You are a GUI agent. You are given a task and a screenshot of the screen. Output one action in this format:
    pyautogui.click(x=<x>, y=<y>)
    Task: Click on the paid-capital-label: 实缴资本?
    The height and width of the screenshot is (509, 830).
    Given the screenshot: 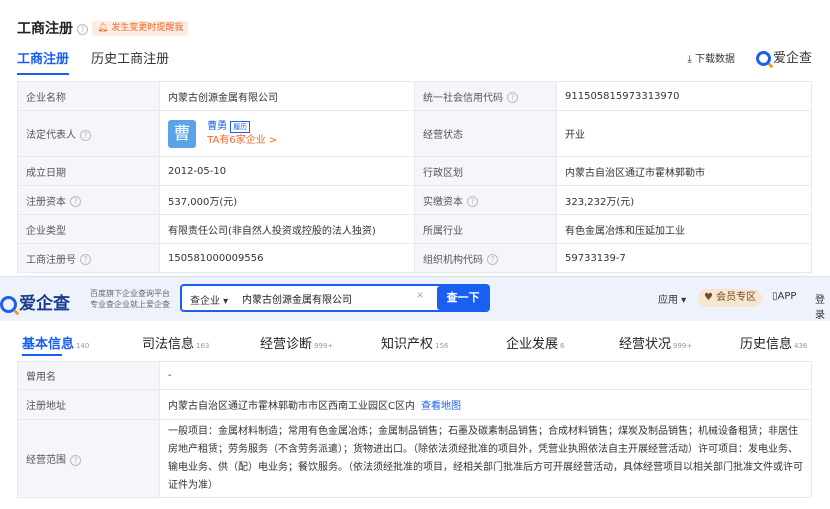 What is the action you would take?
    pyautogui.click(x=485, y=200)
    